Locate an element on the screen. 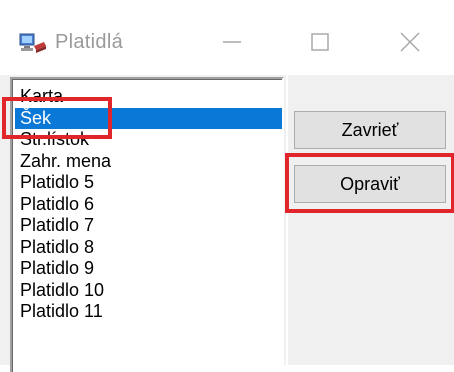 The image size is (454, 372). annotation-highlight-selected-item is located at coordinates (57, 118).